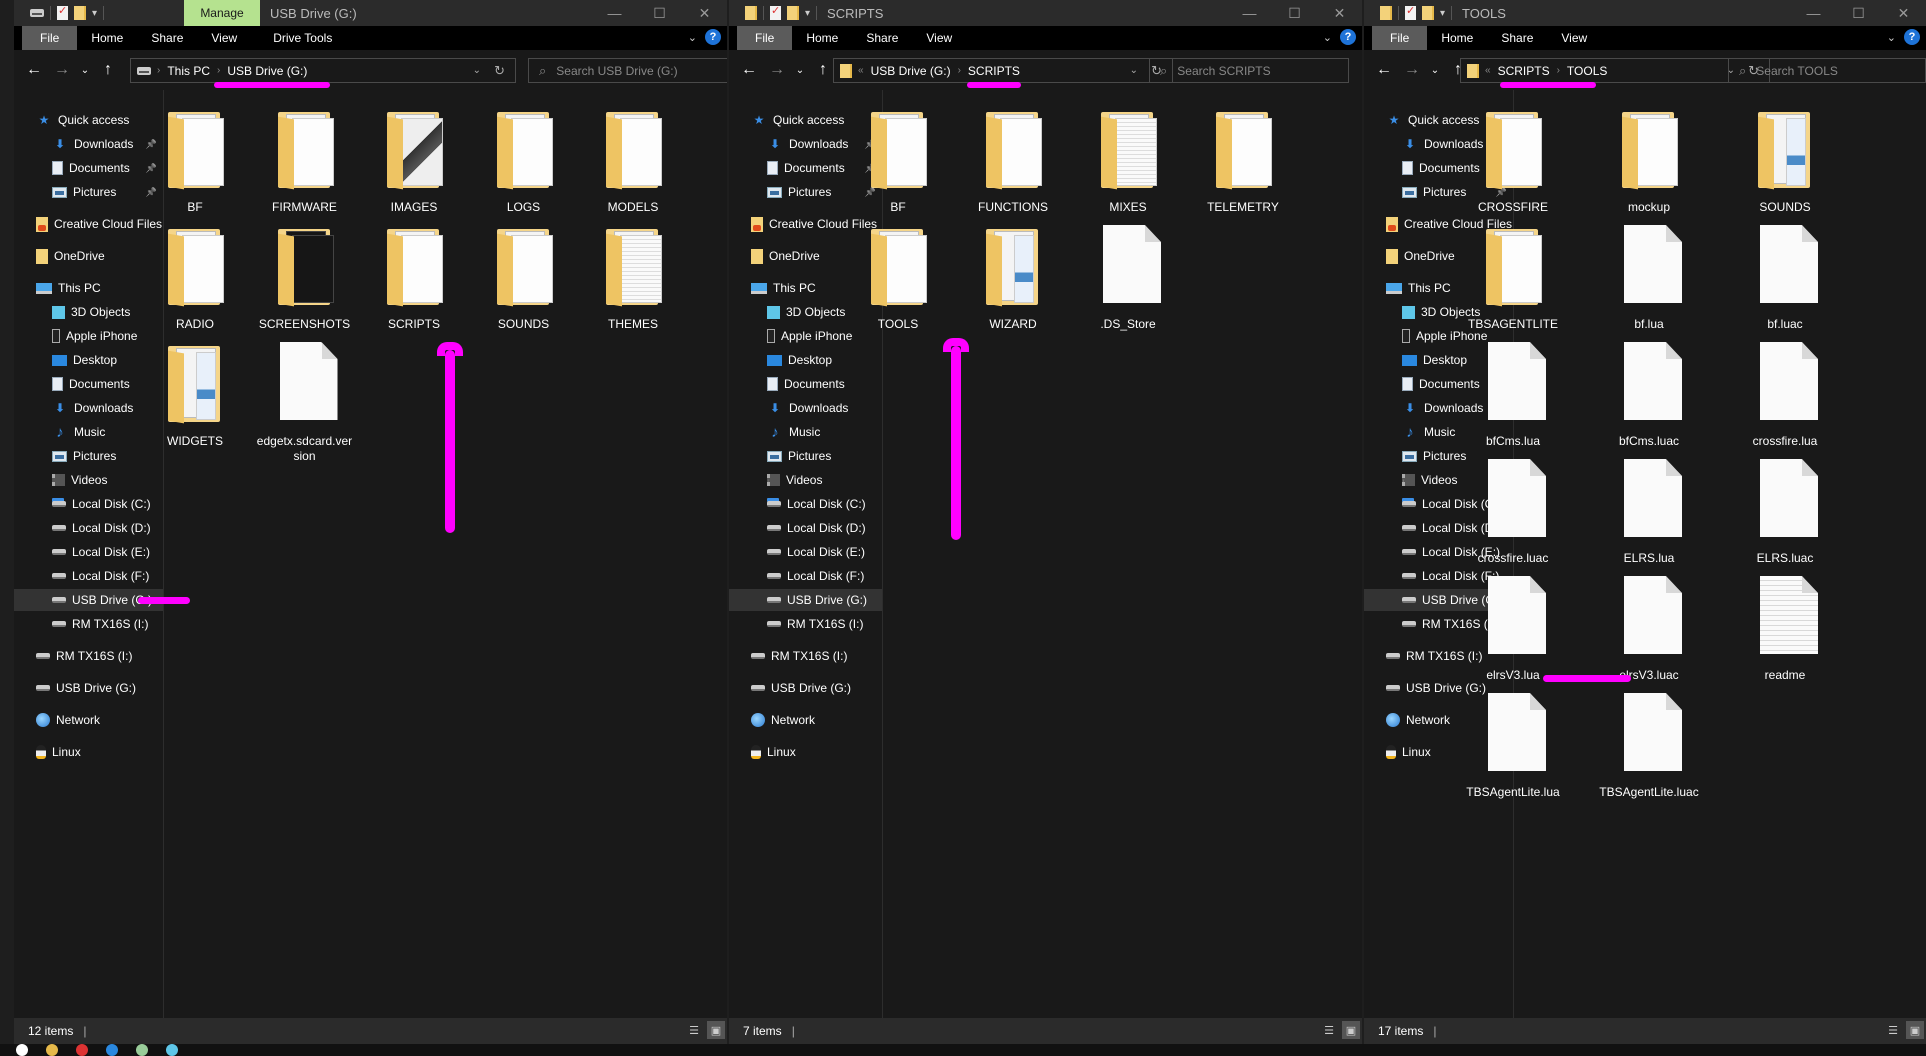 Image resolution: width=1926 pixels, height=1056 pixels. What do you see at coordinates (52, 1050) in the screenshot?
I see `file-explorer-icon` at bounding box center [52, 1050].